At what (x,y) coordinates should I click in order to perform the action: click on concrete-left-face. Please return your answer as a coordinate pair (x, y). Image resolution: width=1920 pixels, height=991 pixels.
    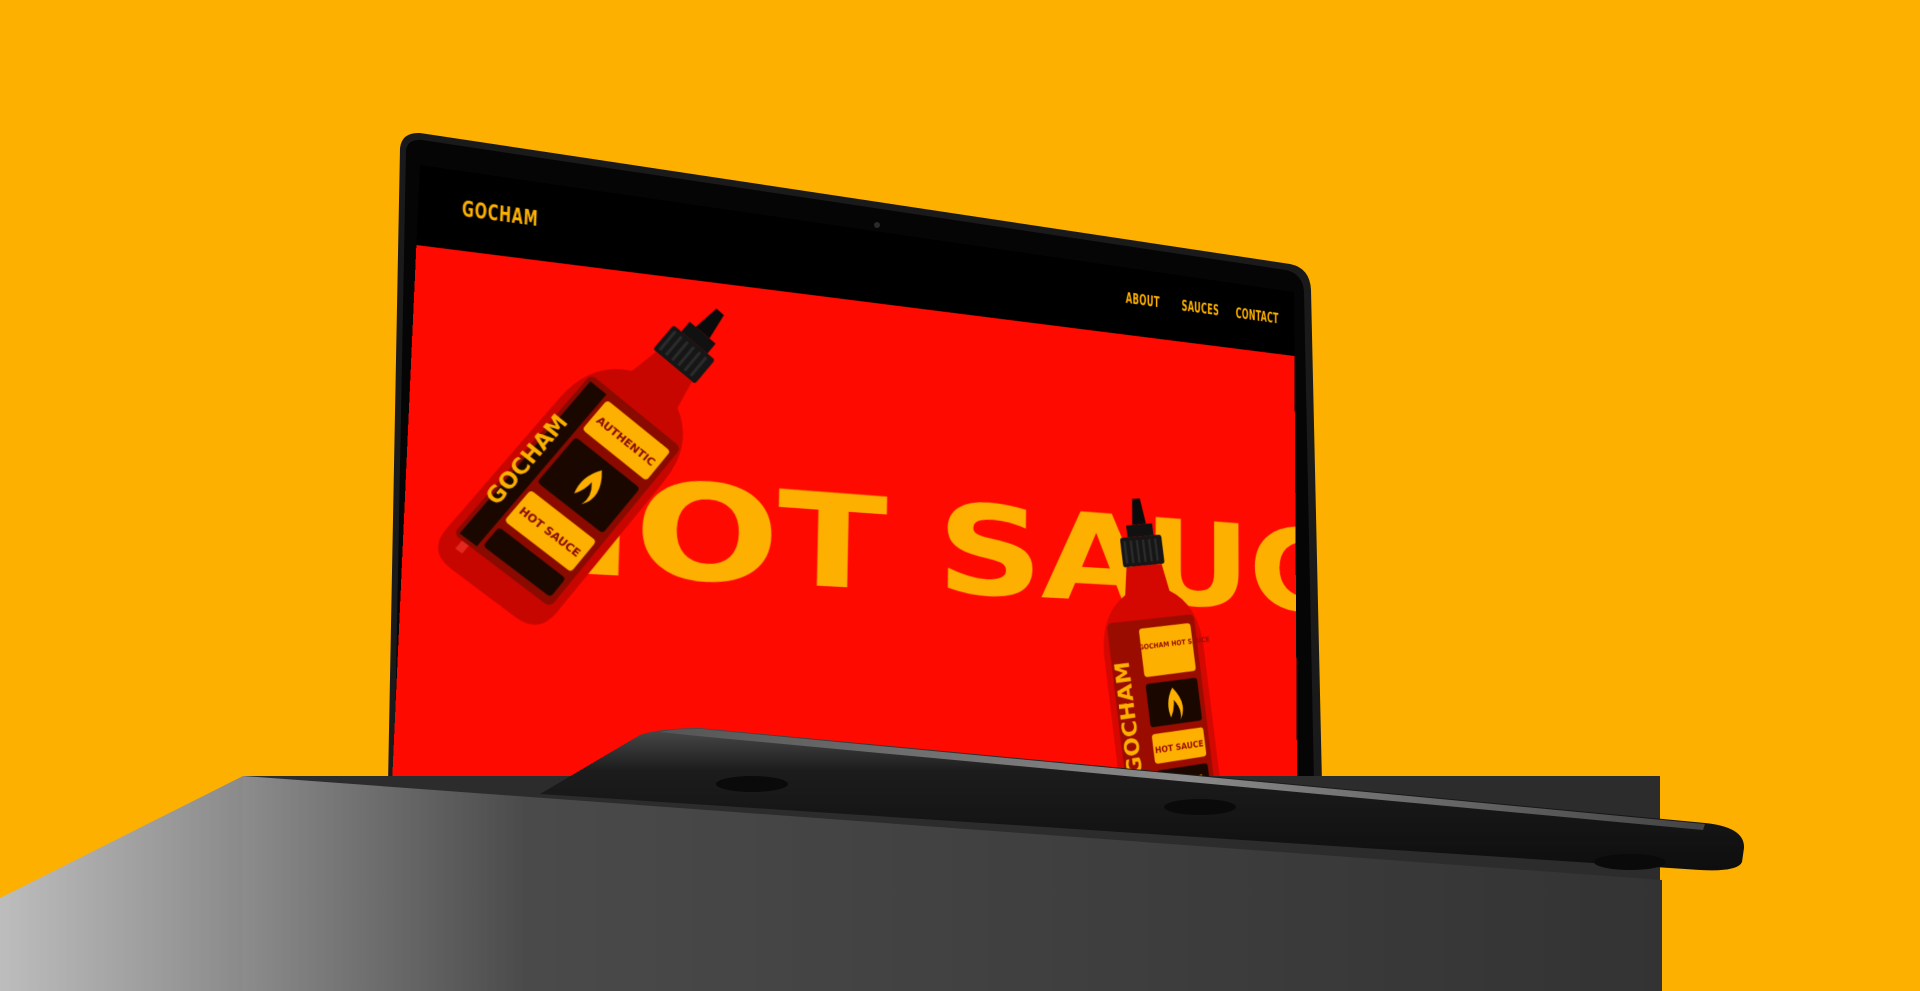
    Looking at the image, I should click on (121, 883).